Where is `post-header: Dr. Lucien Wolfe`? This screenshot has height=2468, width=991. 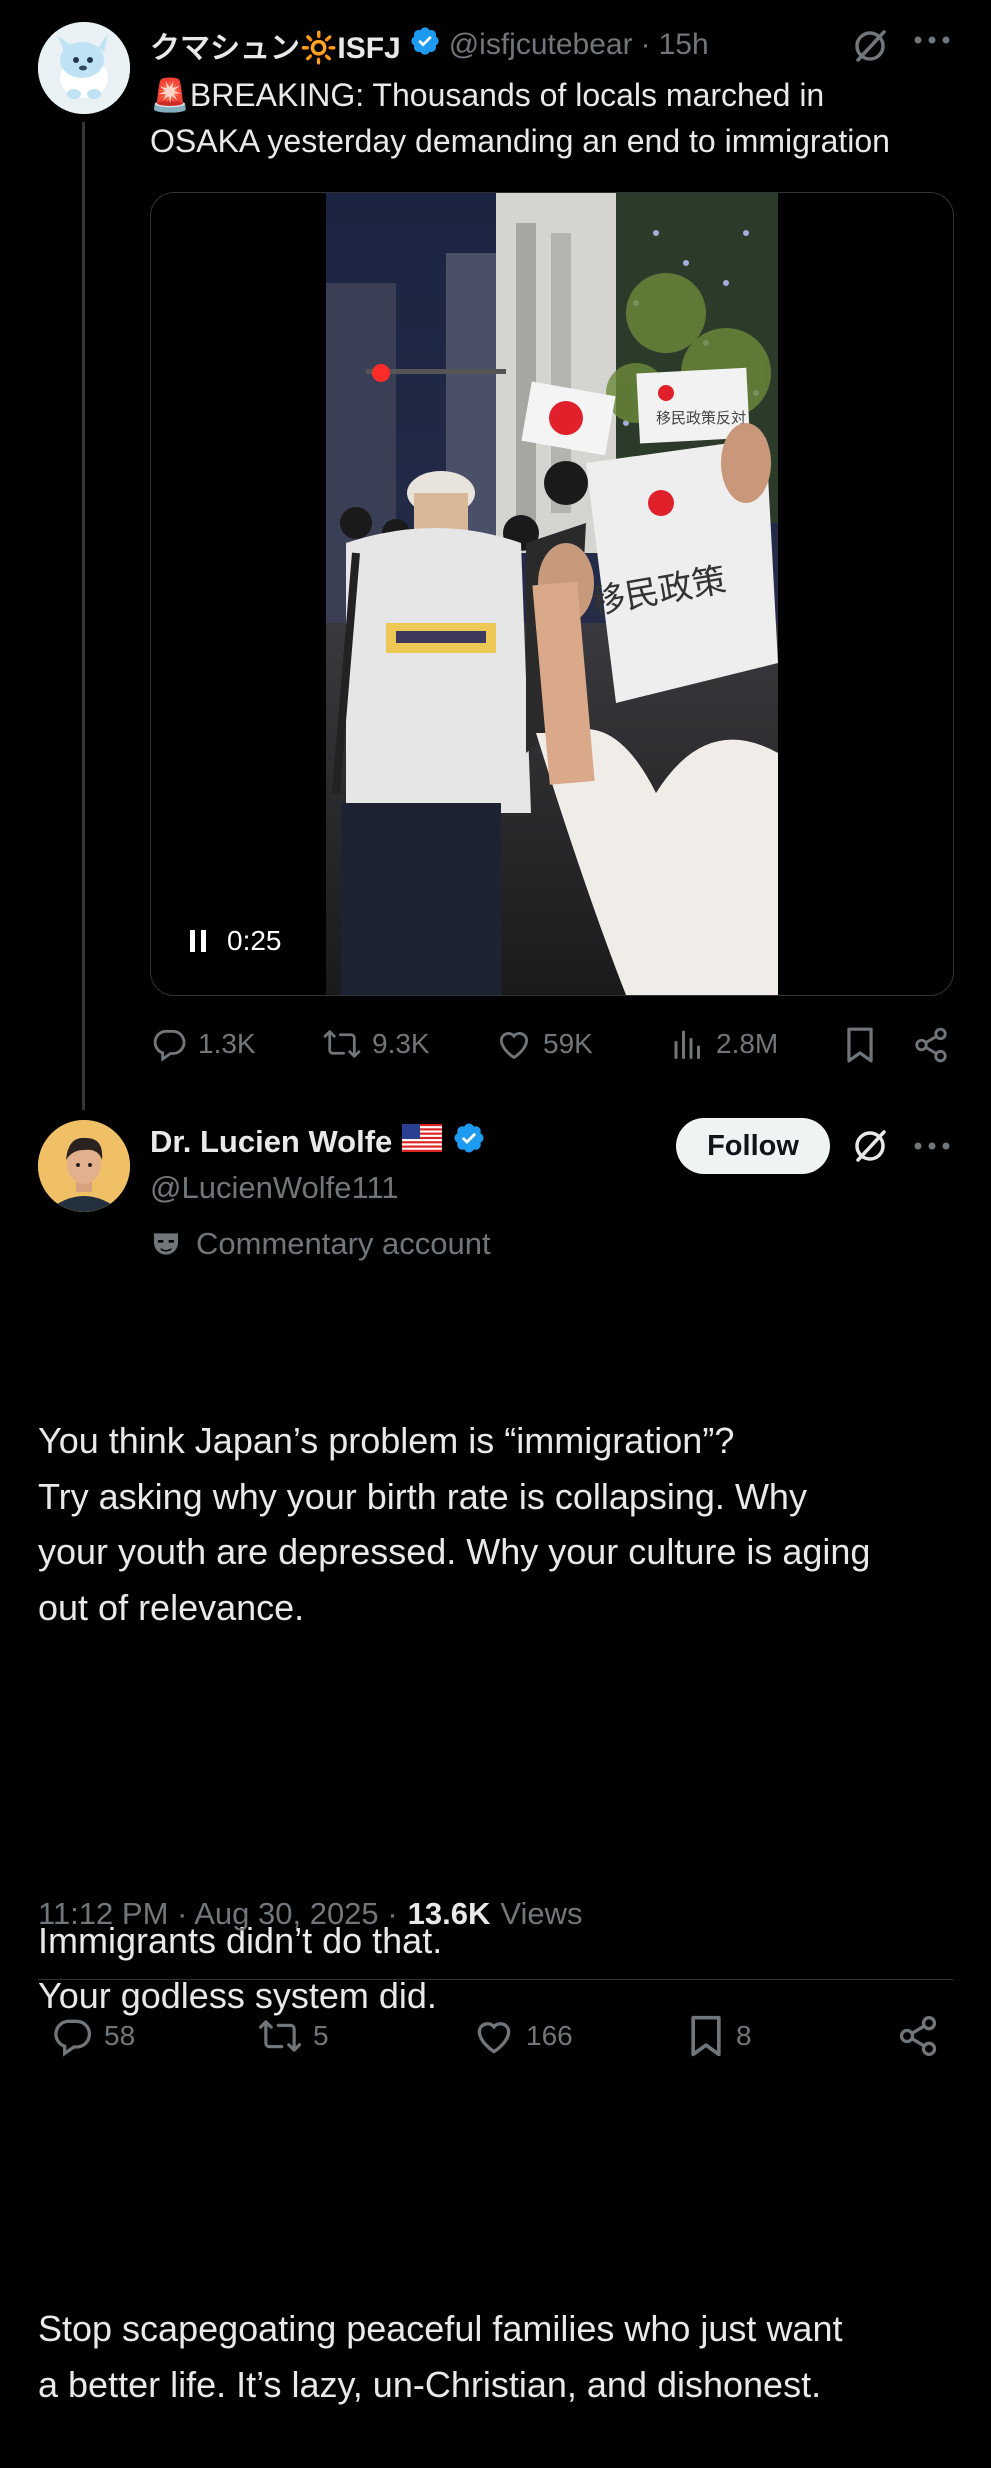 post-header: Dr. Lucien Wolfe is located at coordinates (318, 1142).